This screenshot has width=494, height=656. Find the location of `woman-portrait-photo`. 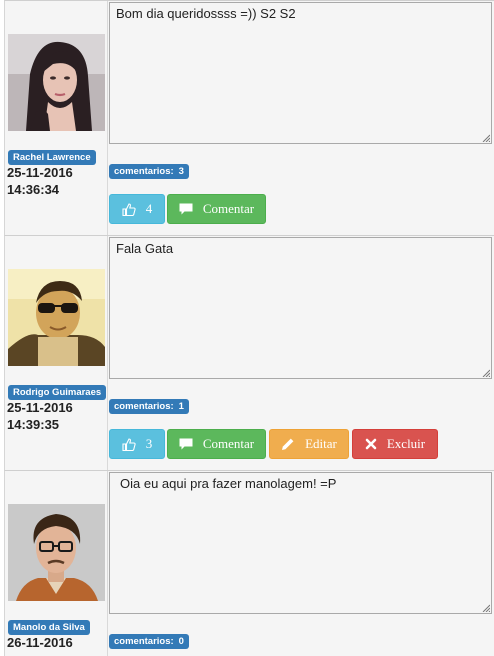

woman-portrait-photo is located at coordinates (56, 82).